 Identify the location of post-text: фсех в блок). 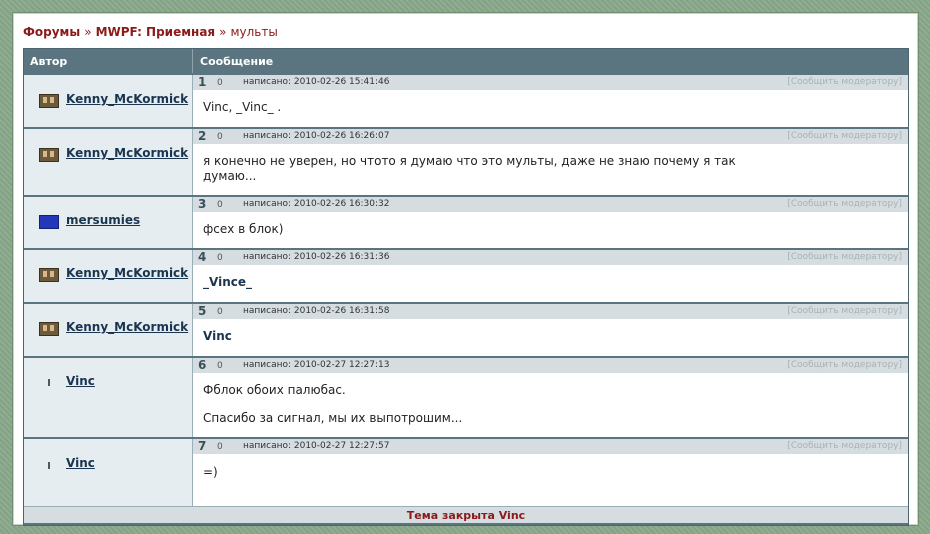
(243, 229).